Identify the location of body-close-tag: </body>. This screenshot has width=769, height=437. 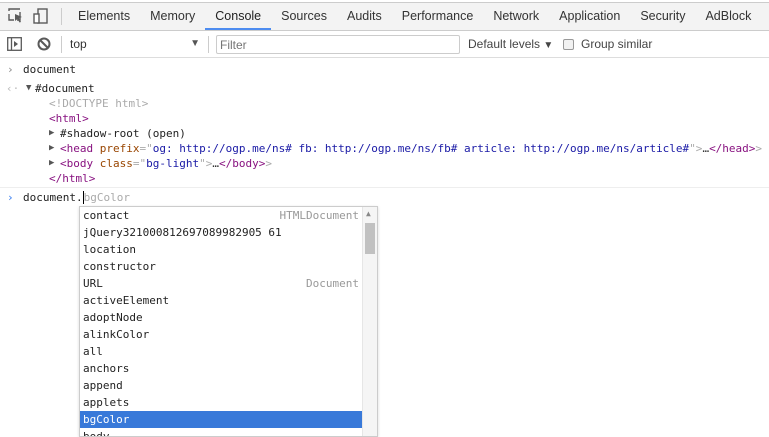
(242, 163).